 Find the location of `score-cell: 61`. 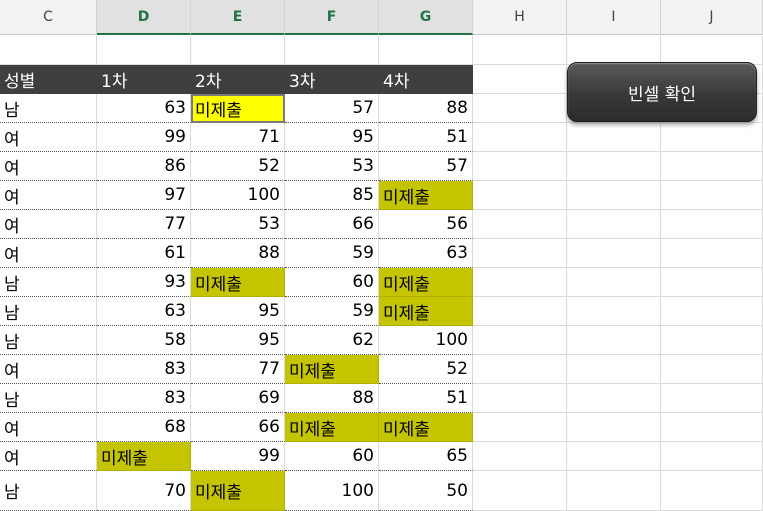

score-cell: 61 is located at coordinates (144, 253).